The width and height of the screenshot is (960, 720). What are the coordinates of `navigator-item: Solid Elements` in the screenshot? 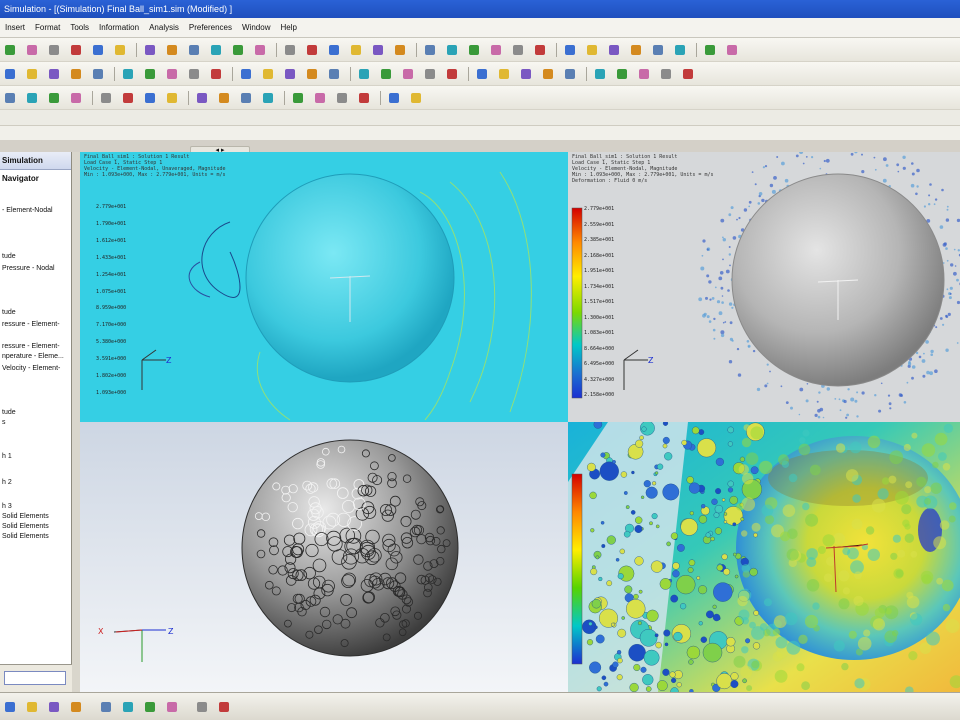 It's located at (25, 516).